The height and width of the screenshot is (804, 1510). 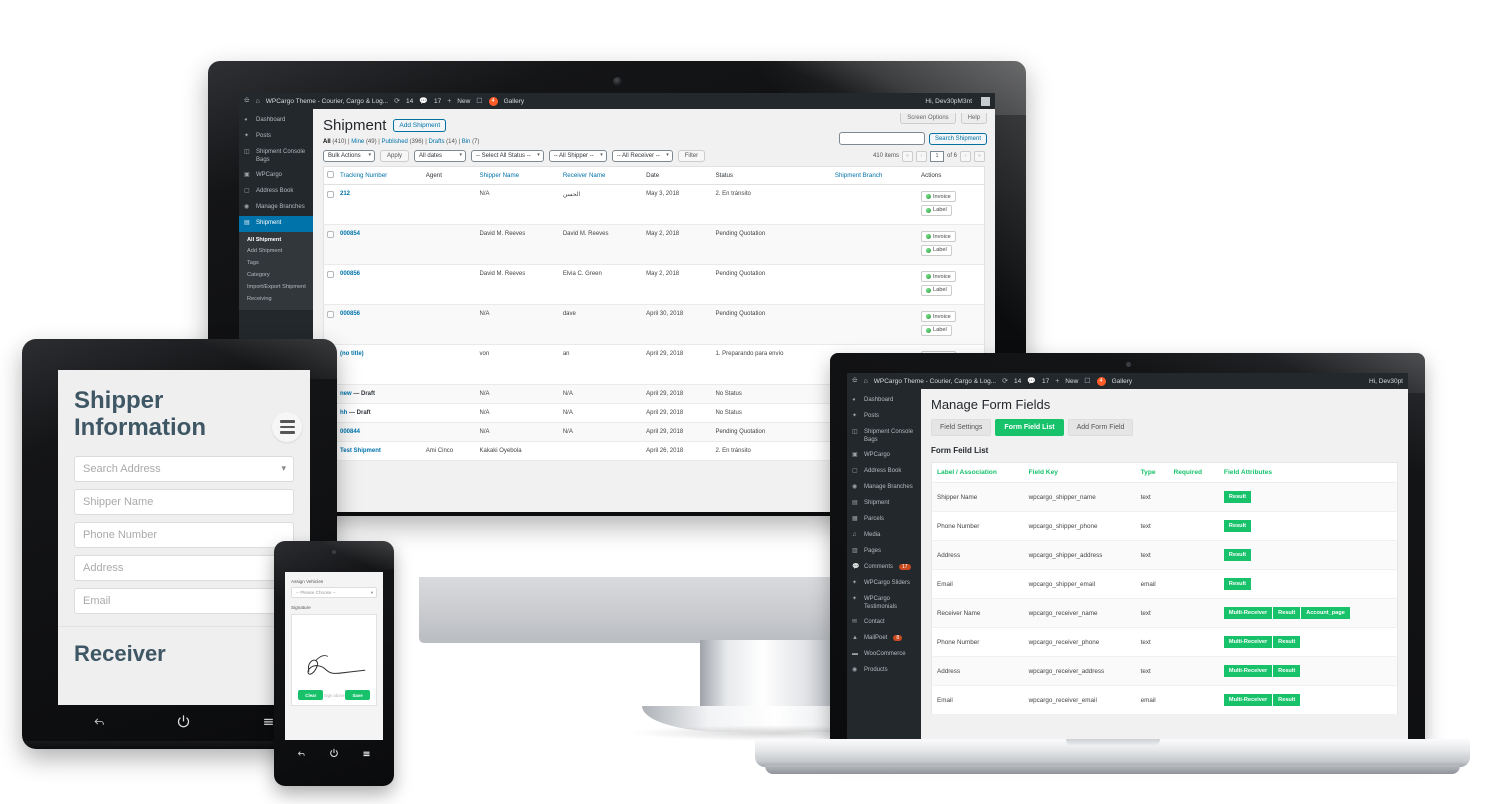 I want to click on assign-vehicles-select: -- Please Choose --, so click(x=334, y=592).